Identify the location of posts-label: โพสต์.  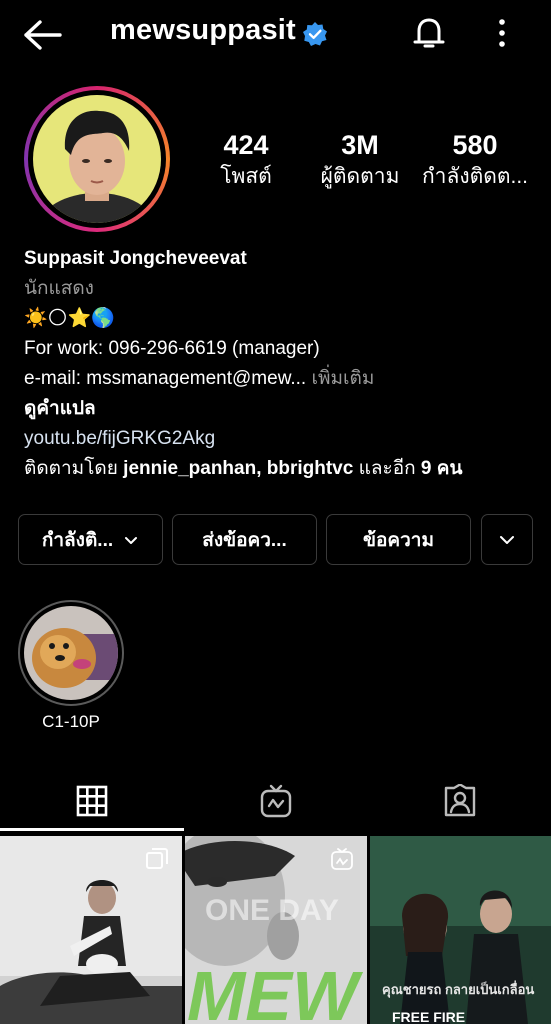
(246, 176).